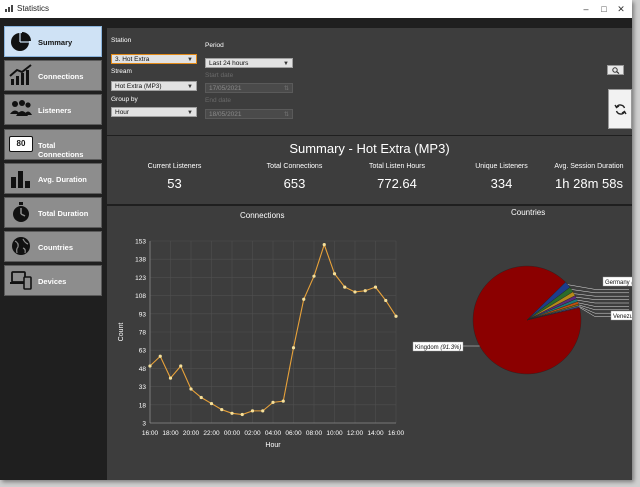 The width and height of the screenshot is (640, 487). What do you see at coordinates (589, 166) in the screenshot?
I see `stat-label: Avg. Session Duration` at bounding box center [589, 166].